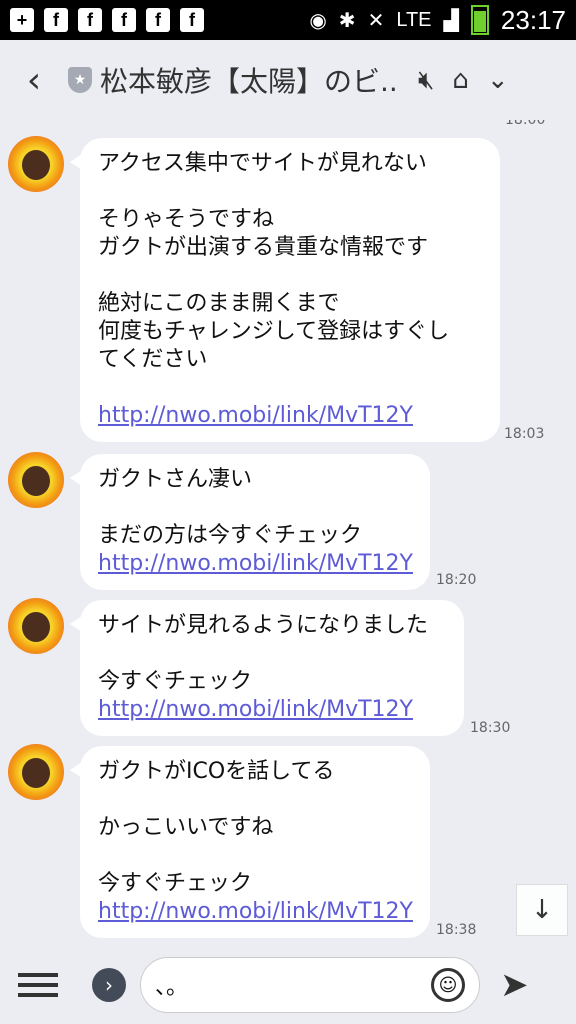  What do you see at coordinates (186, 827) in the screenshot?
I see `message-line: かっこいいですね` at bounding box center [186, 827].